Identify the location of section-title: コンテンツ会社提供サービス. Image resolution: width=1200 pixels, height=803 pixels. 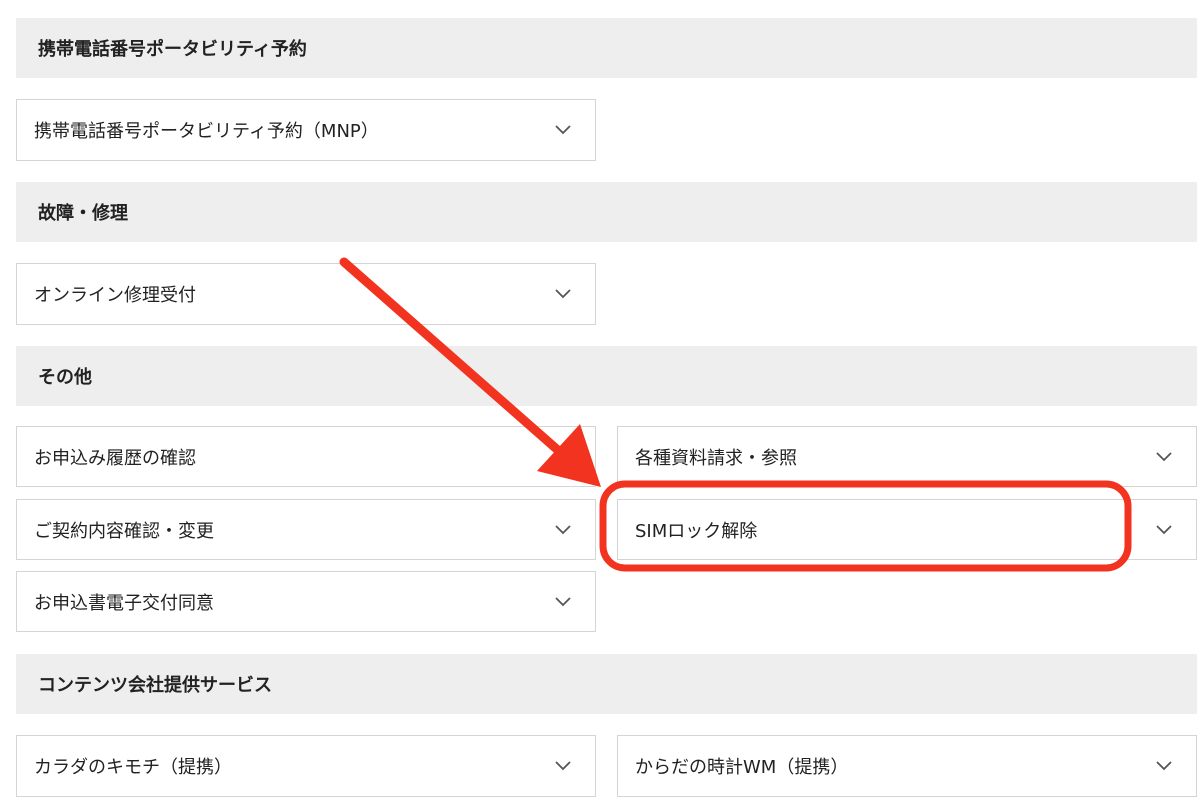
(155, 685).